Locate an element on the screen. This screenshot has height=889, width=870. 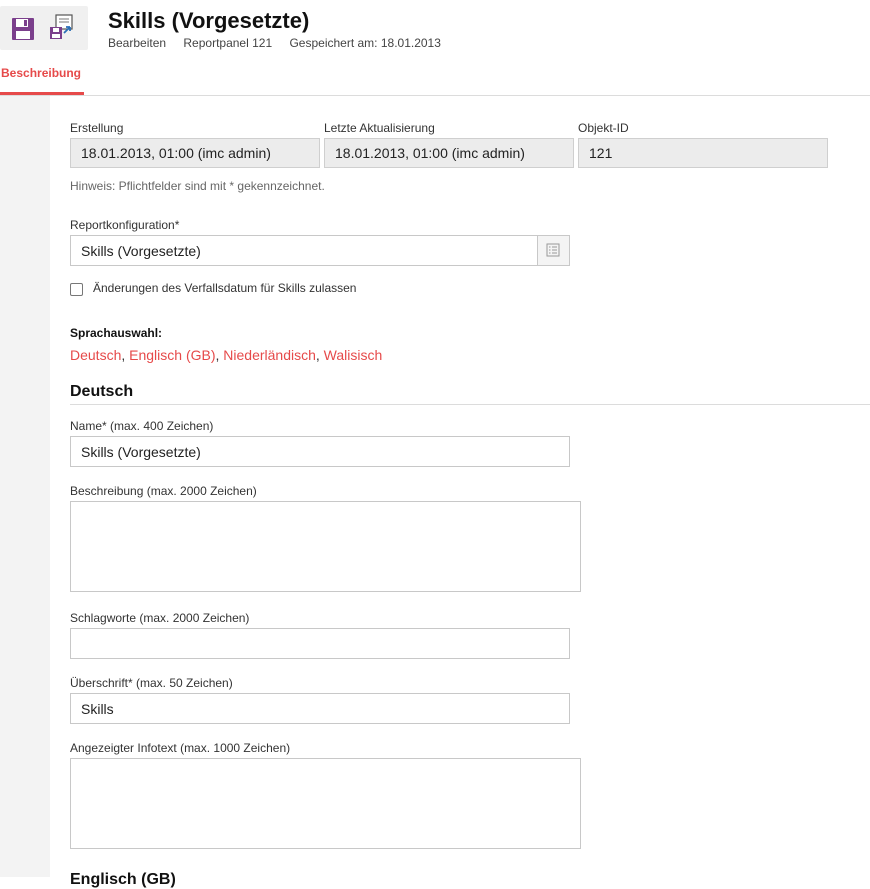
language-link-deutsch: Deutsch is located at coordinates (95, 355).